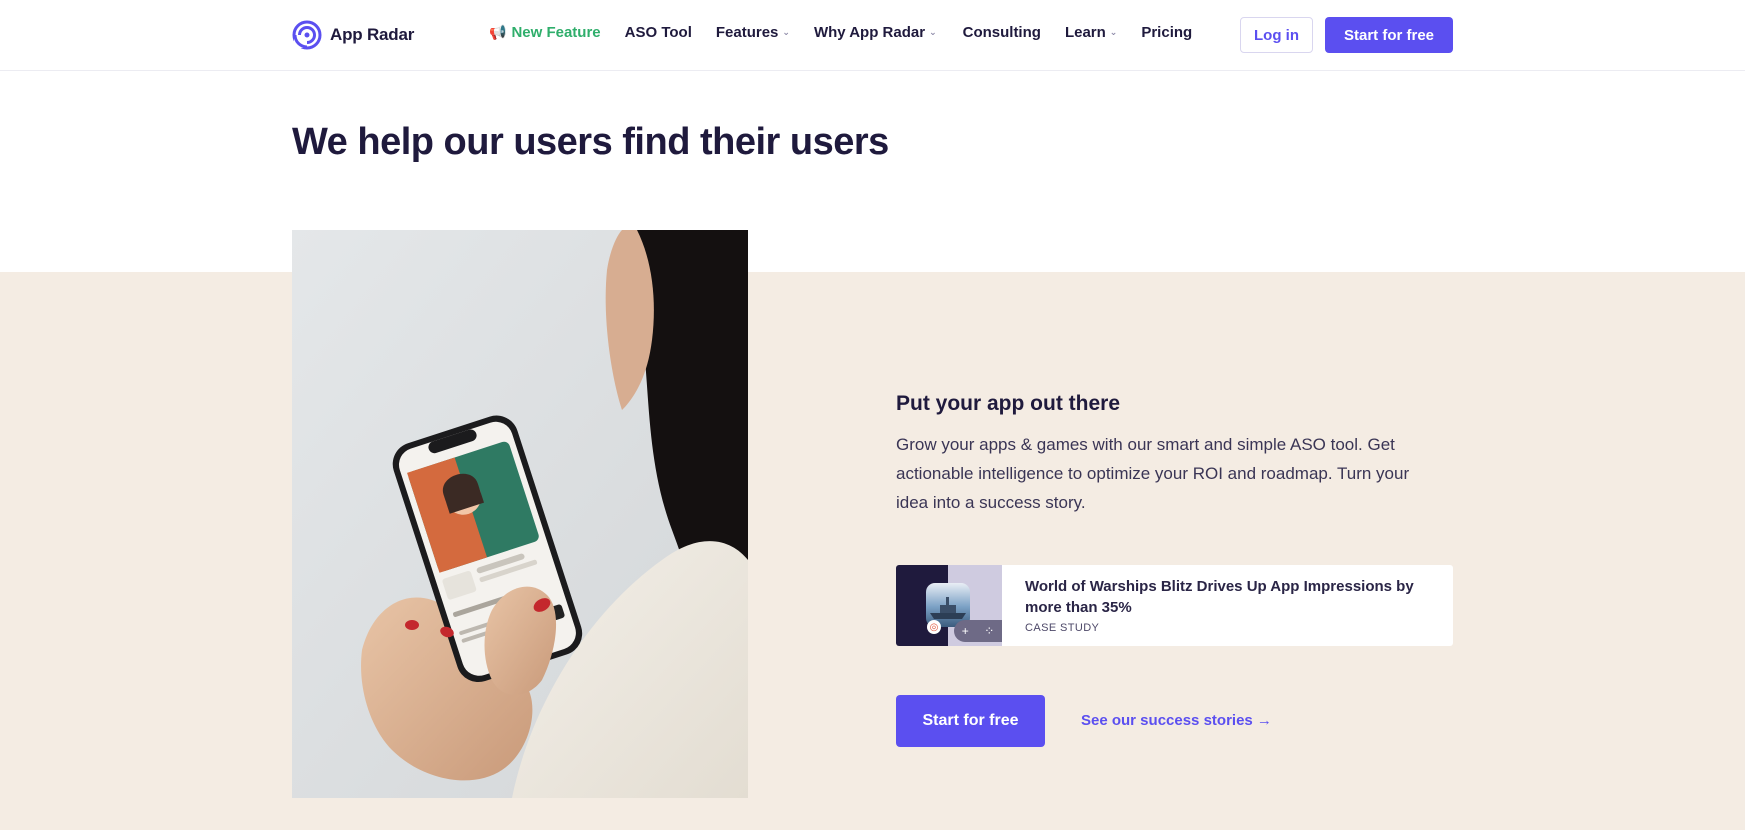  Describe the element at coordinates (307, 35) in the screenshot. I see `app-radar-logo-icon` at that location.